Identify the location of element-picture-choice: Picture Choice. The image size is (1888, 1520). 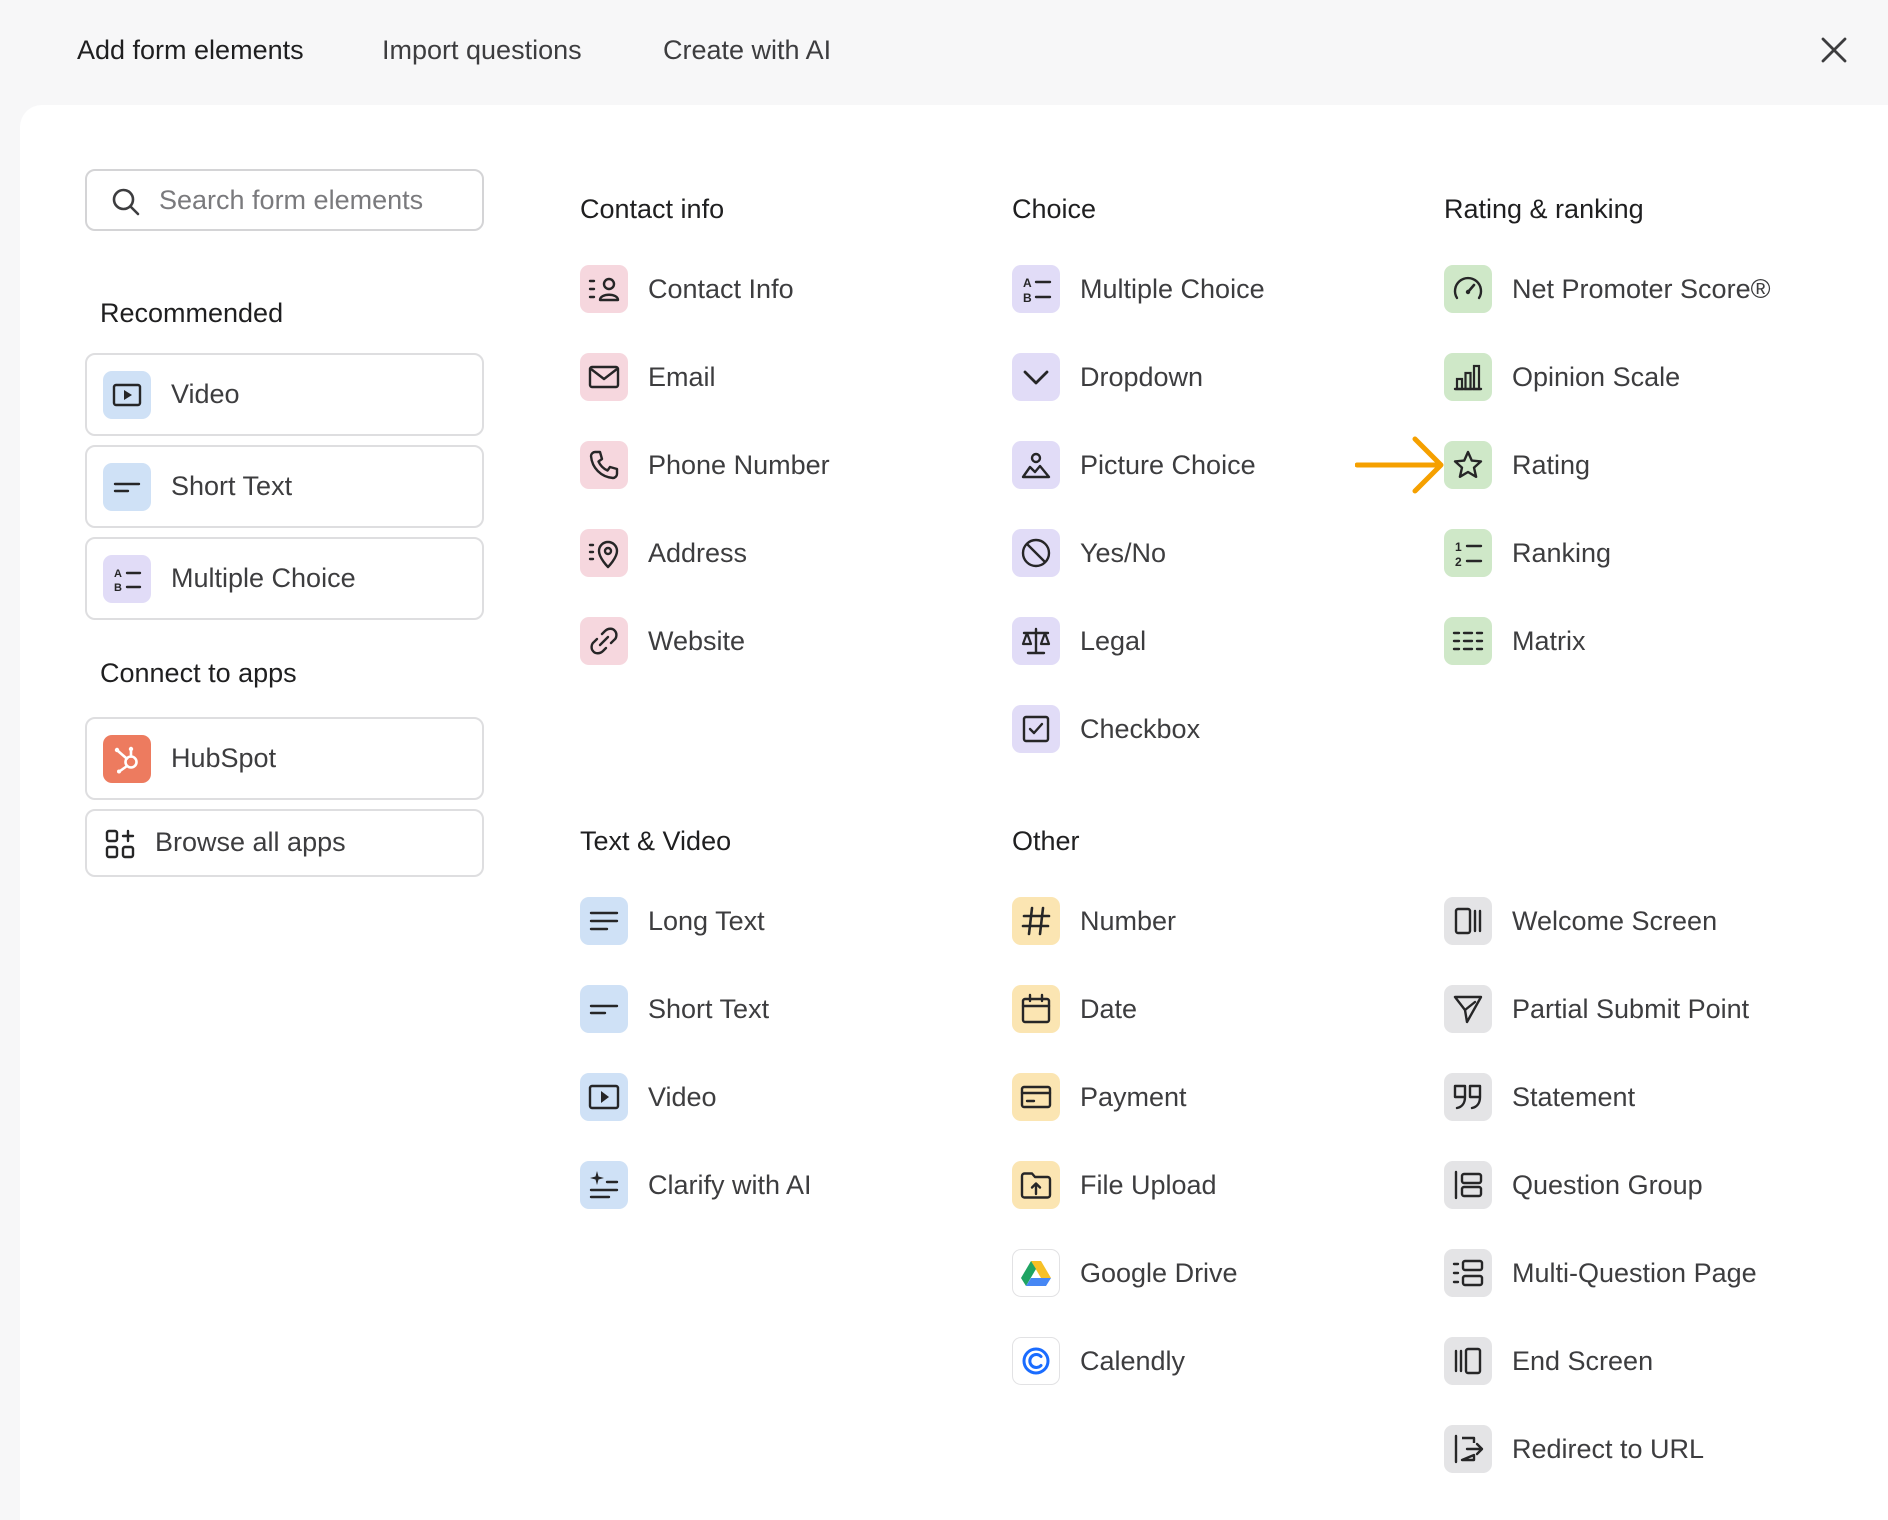
(1134, 465).